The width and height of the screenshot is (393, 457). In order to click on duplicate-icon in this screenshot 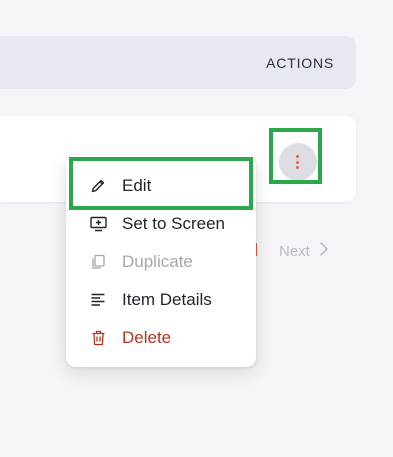, I will do `click(98, 262)`.